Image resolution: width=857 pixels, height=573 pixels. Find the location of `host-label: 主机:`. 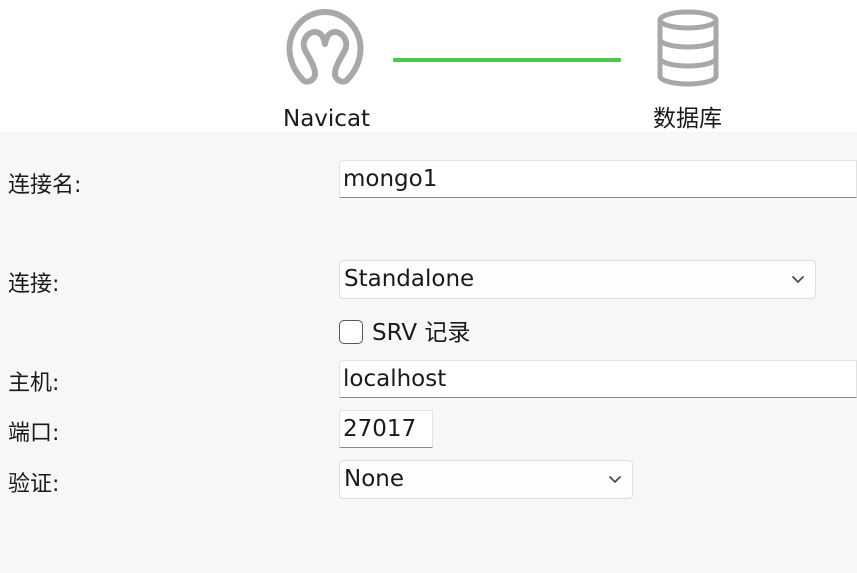

host-label: 主机: is located at coordinates (34, 383).